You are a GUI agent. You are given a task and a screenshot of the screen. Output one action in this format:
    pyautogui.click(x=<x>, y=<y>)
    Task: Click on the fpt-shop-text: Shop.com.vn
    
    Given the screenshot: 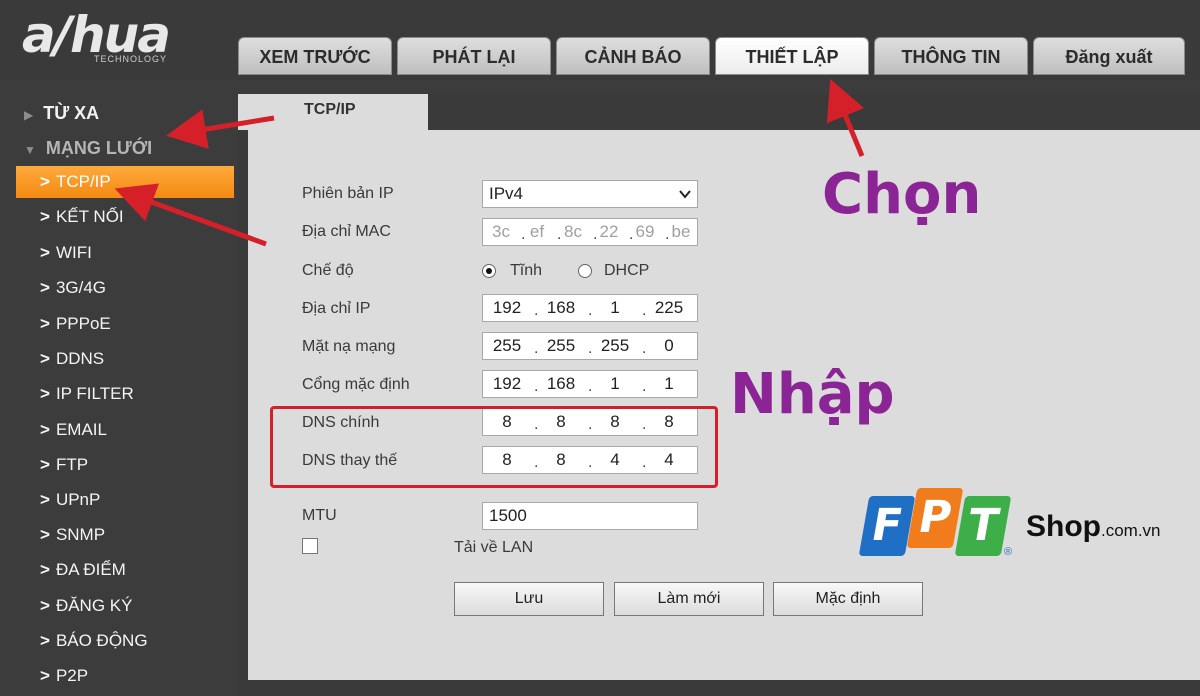 What is the action you would take?
    pyautogui.click(x=1093, y=527)
    